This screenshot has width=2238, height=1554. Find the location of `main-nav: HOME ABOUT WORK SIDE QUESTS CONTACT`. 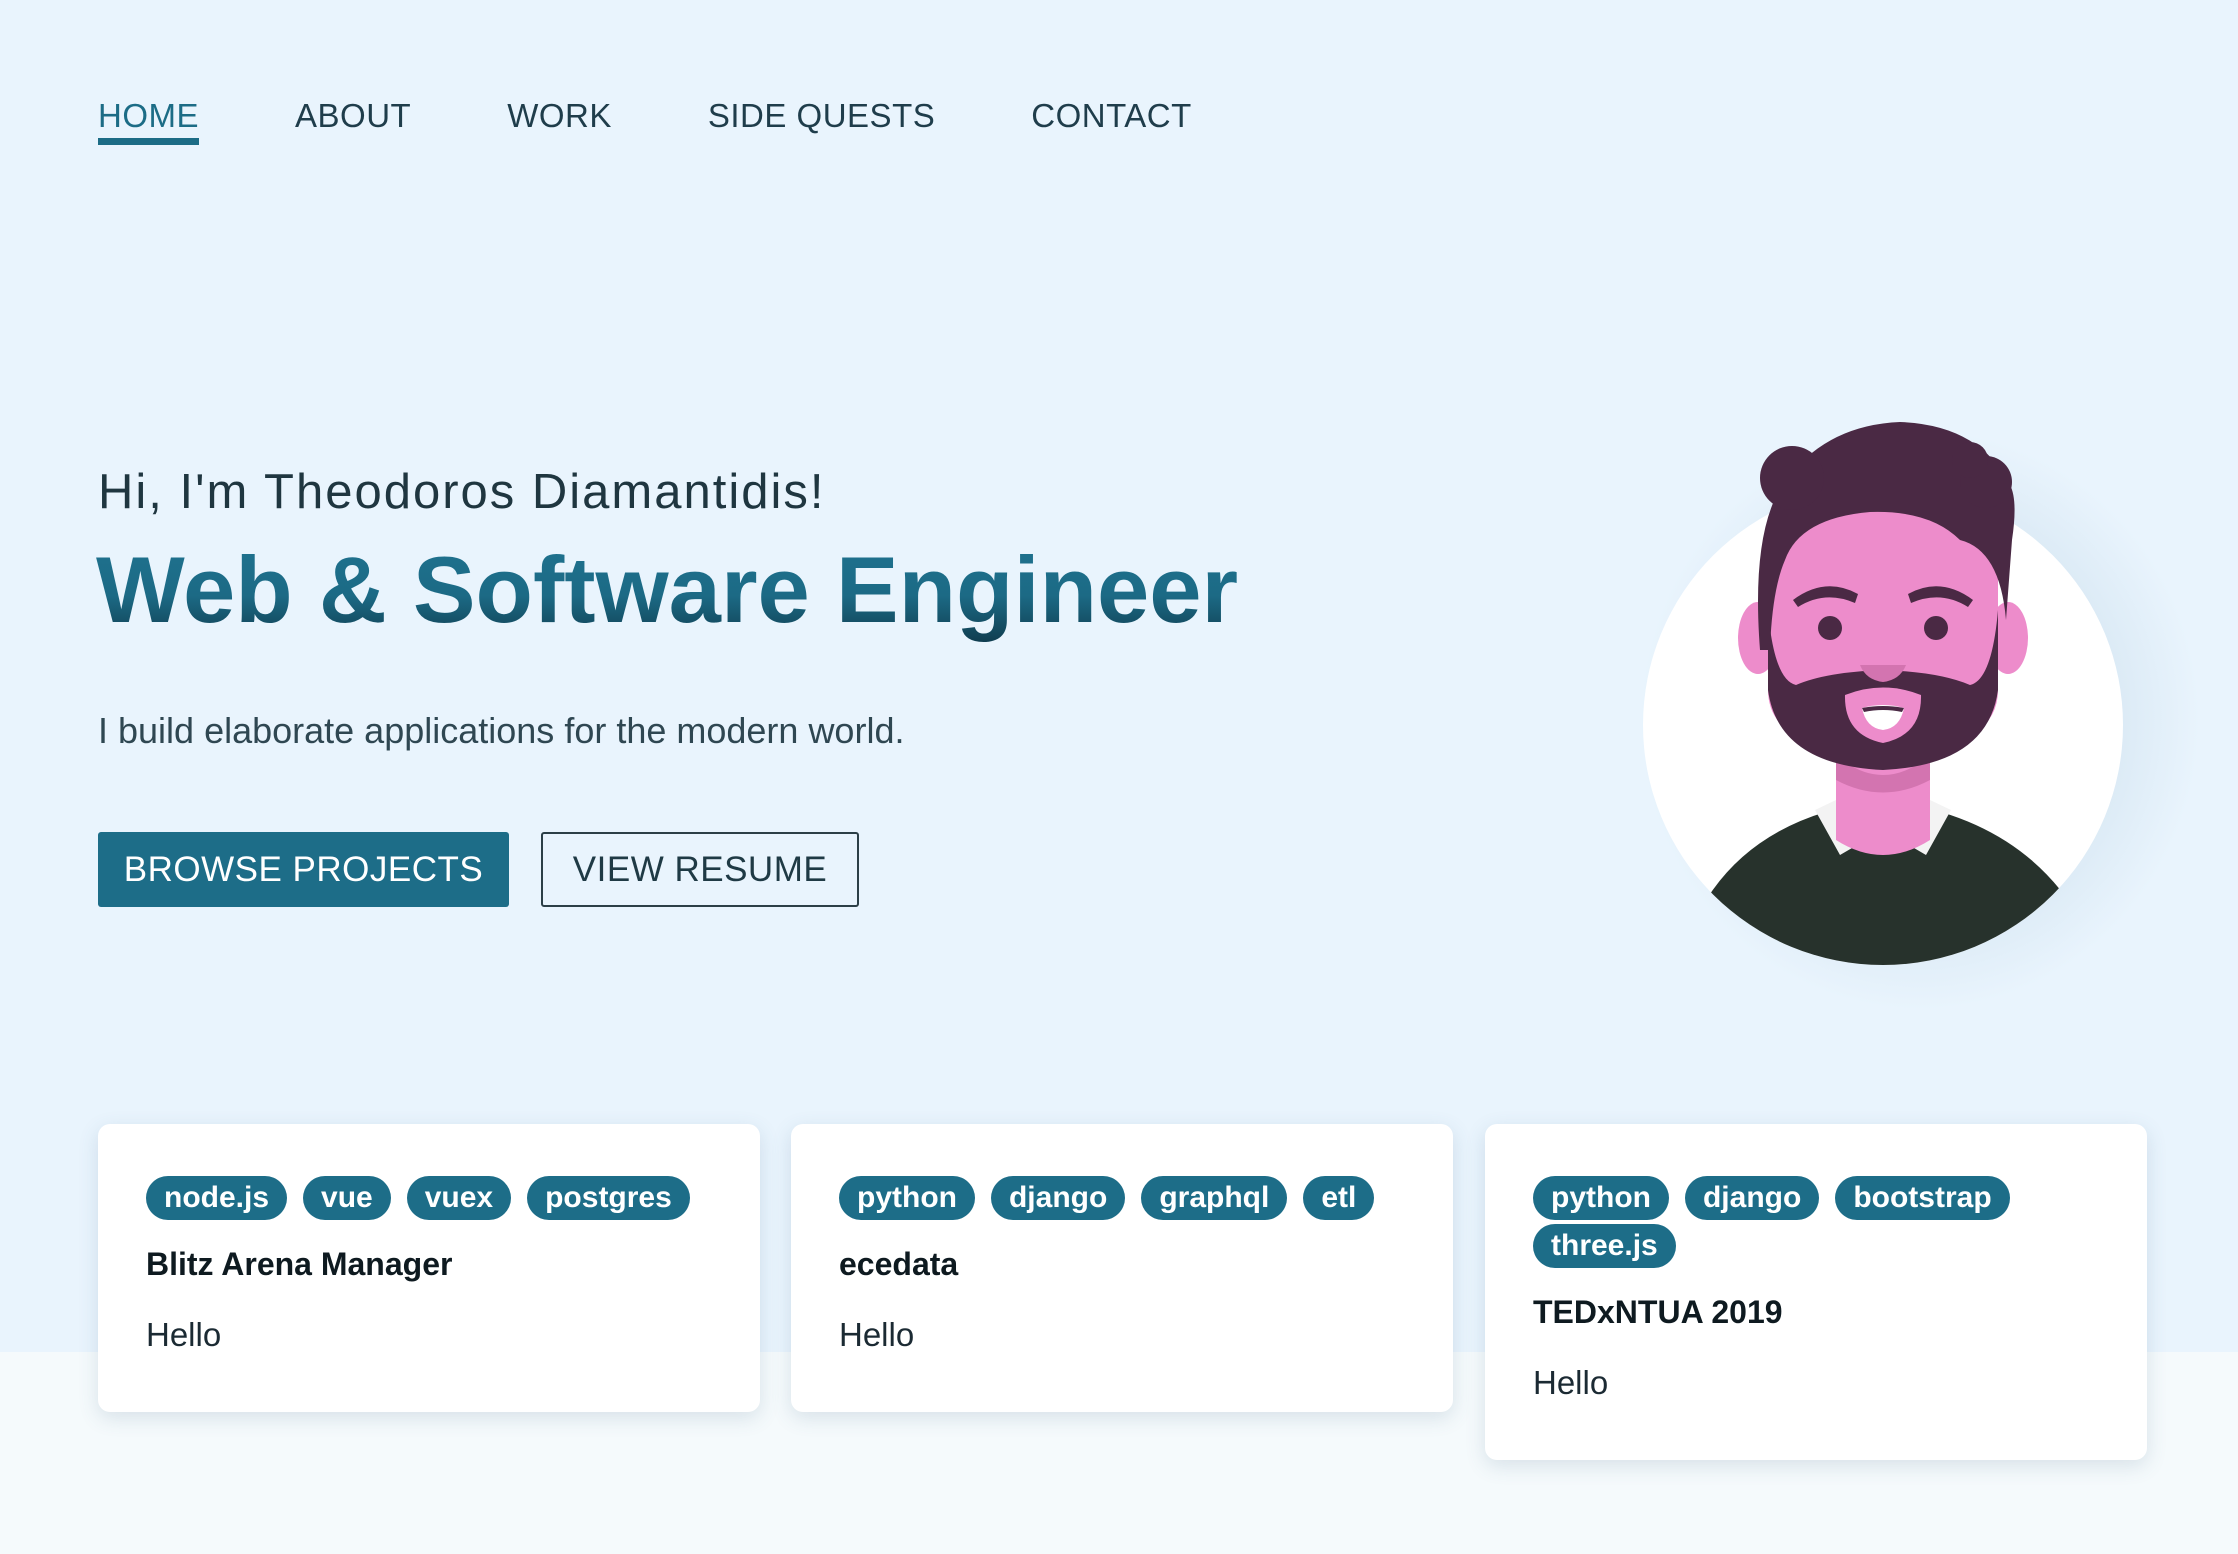

main-nav: HOME ABOUT WORK SIDE QUESTS CONTACT is located at coordinates (693, 126).